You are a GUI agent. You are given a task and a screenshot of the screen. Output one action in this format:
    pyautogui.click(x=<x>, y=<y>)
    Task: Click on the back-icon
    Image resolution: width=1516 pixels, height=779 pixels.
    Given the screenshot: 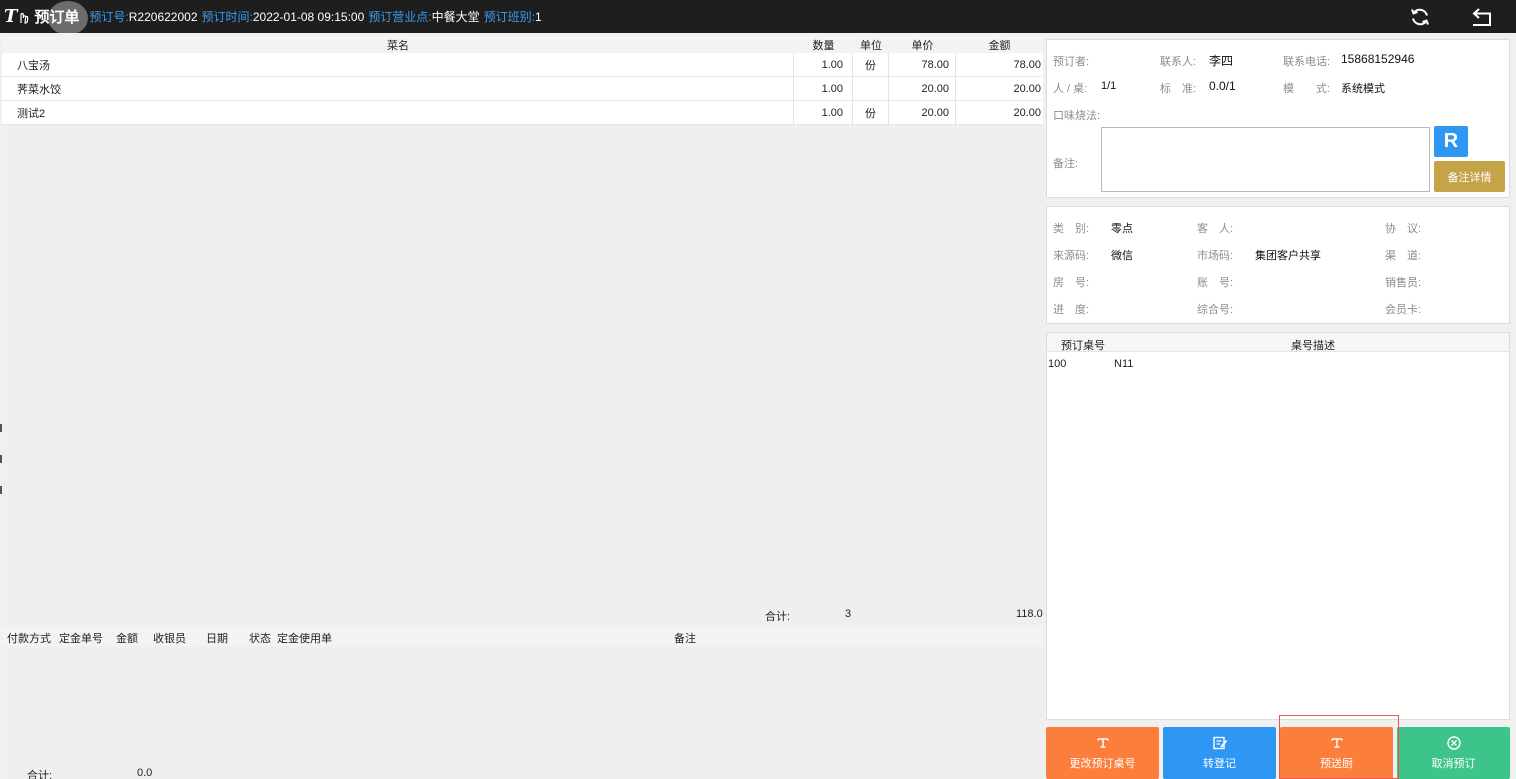 What is the action you would take?
    pyautogui.click(x=1482, y=17)
    